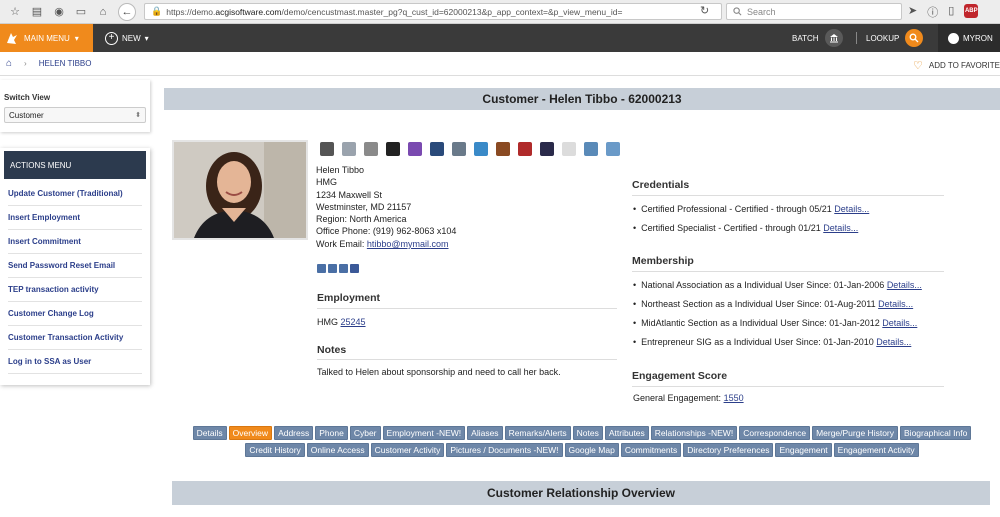  Describe the element at coordinates (704, 10) in the screenshot. I see `reload-icon: ↻` at that location.